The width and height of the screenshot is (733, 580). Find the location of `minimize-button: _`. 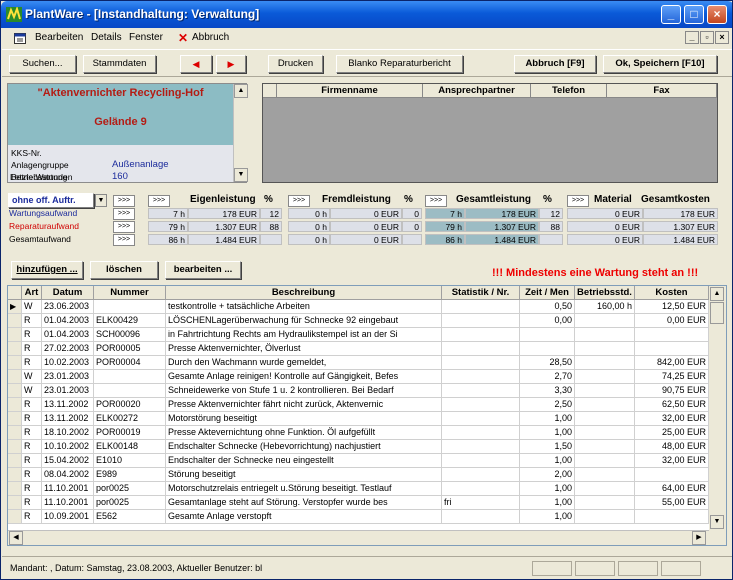

minimize-button: _ is located at coordinates (671, 14).